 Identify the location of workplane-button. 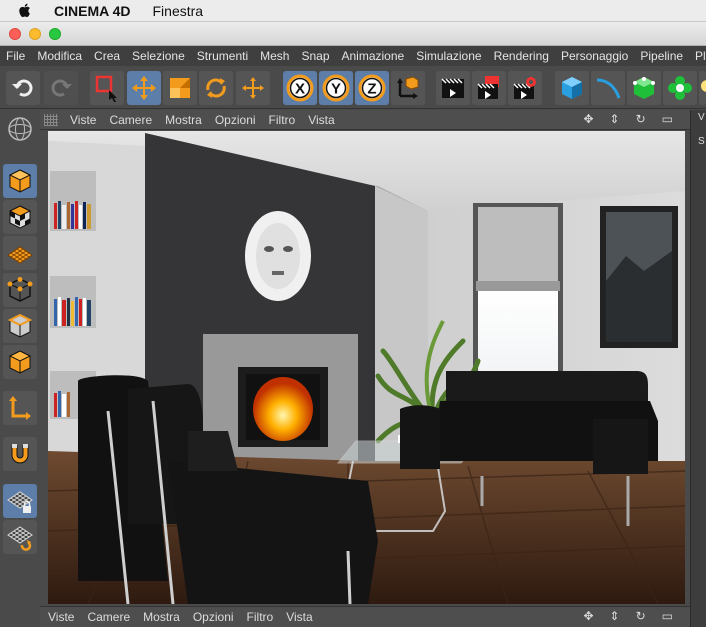
(20, 253).